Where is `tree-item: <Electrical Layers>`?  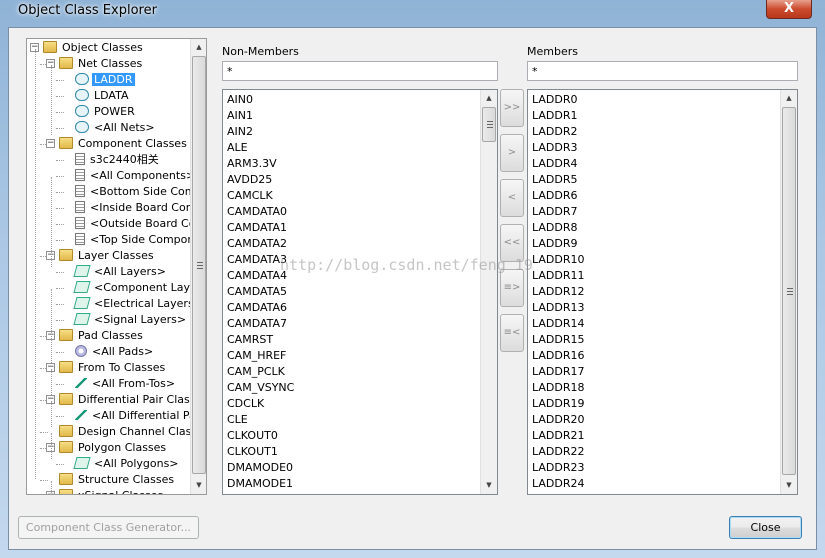 tree-item: <Electrical Layers> is located at coordinates (131, 304).